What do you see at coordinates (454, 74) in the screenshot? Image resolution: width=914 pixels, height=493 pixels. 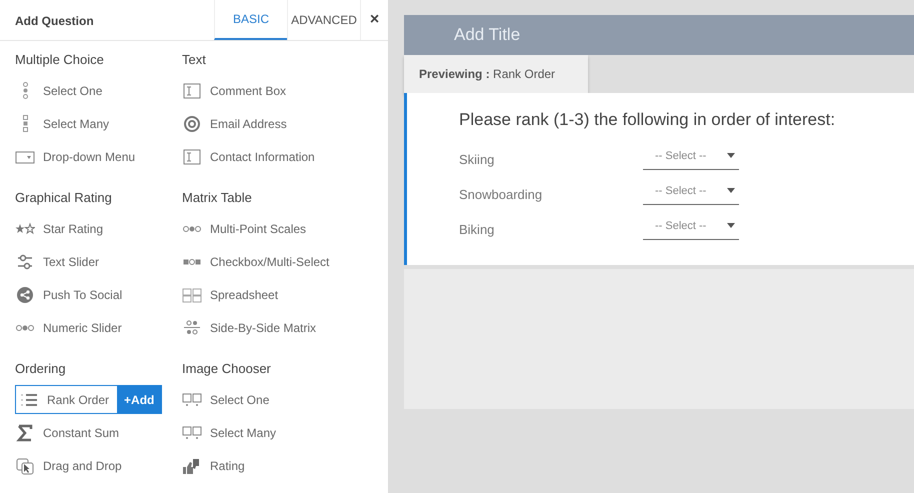 I see `preview-label: Previewing :` at bounding box center [454, 74].